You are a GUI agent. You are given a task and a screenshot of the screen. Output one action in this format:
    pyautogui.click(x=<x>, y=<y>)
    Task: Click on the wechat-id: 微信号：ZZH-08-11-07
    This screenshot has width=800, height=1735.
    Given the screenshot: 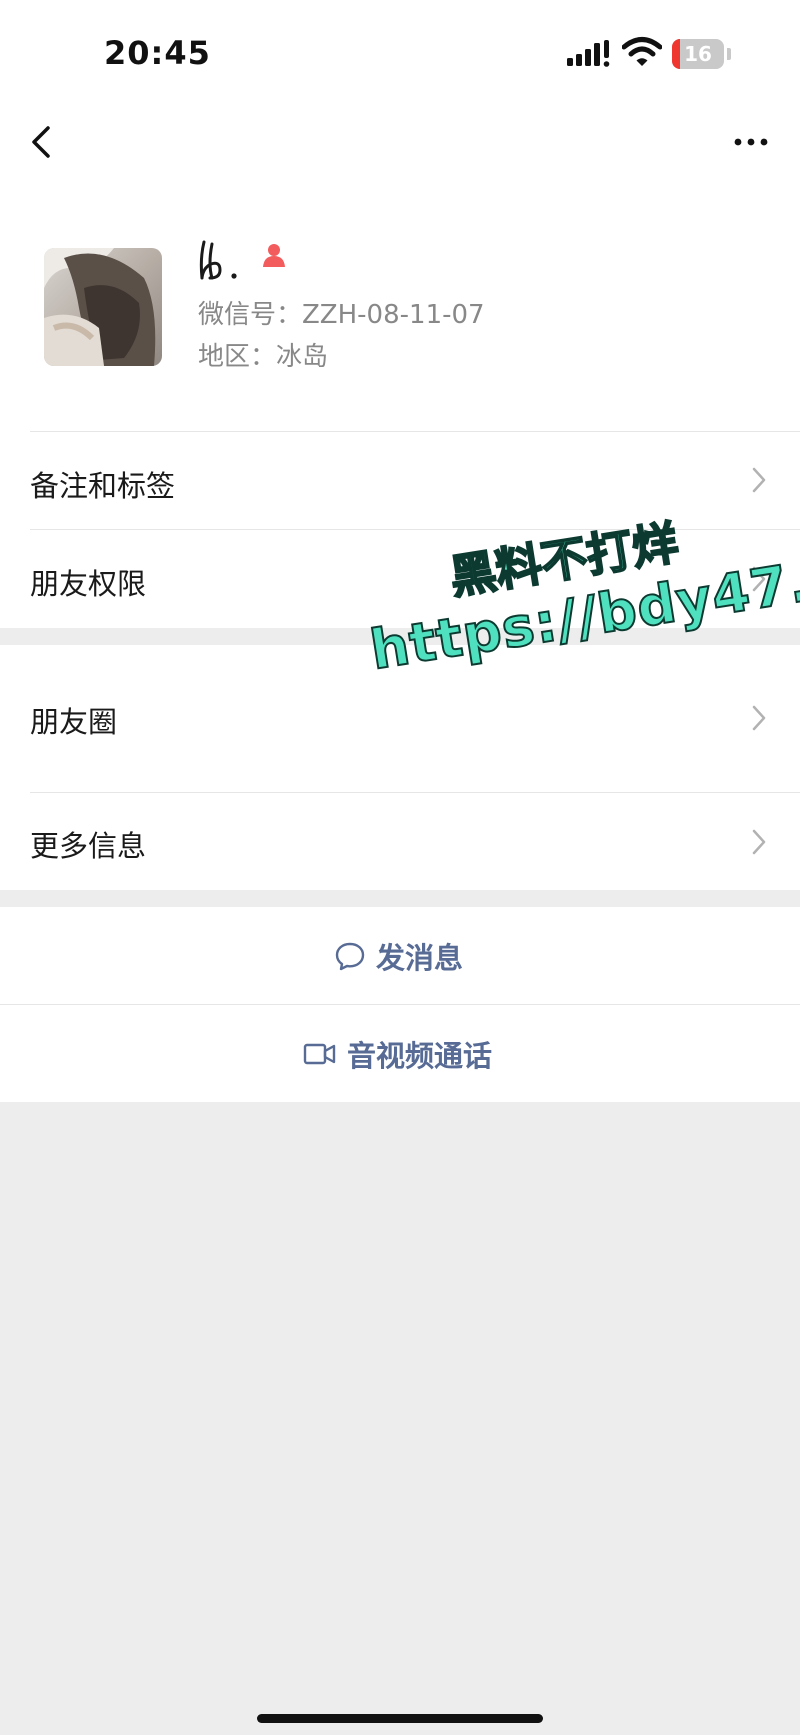 What is the action you would take?
    pyautogui.click(x=341, y=315)
    